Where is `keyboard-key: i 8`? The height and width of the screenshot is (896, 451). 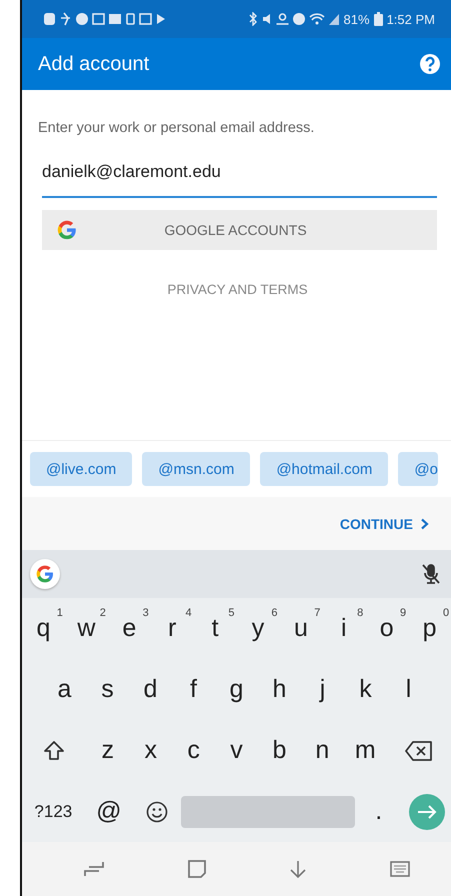
keyboard-key: i 8 is located at coordinates (344, 628).